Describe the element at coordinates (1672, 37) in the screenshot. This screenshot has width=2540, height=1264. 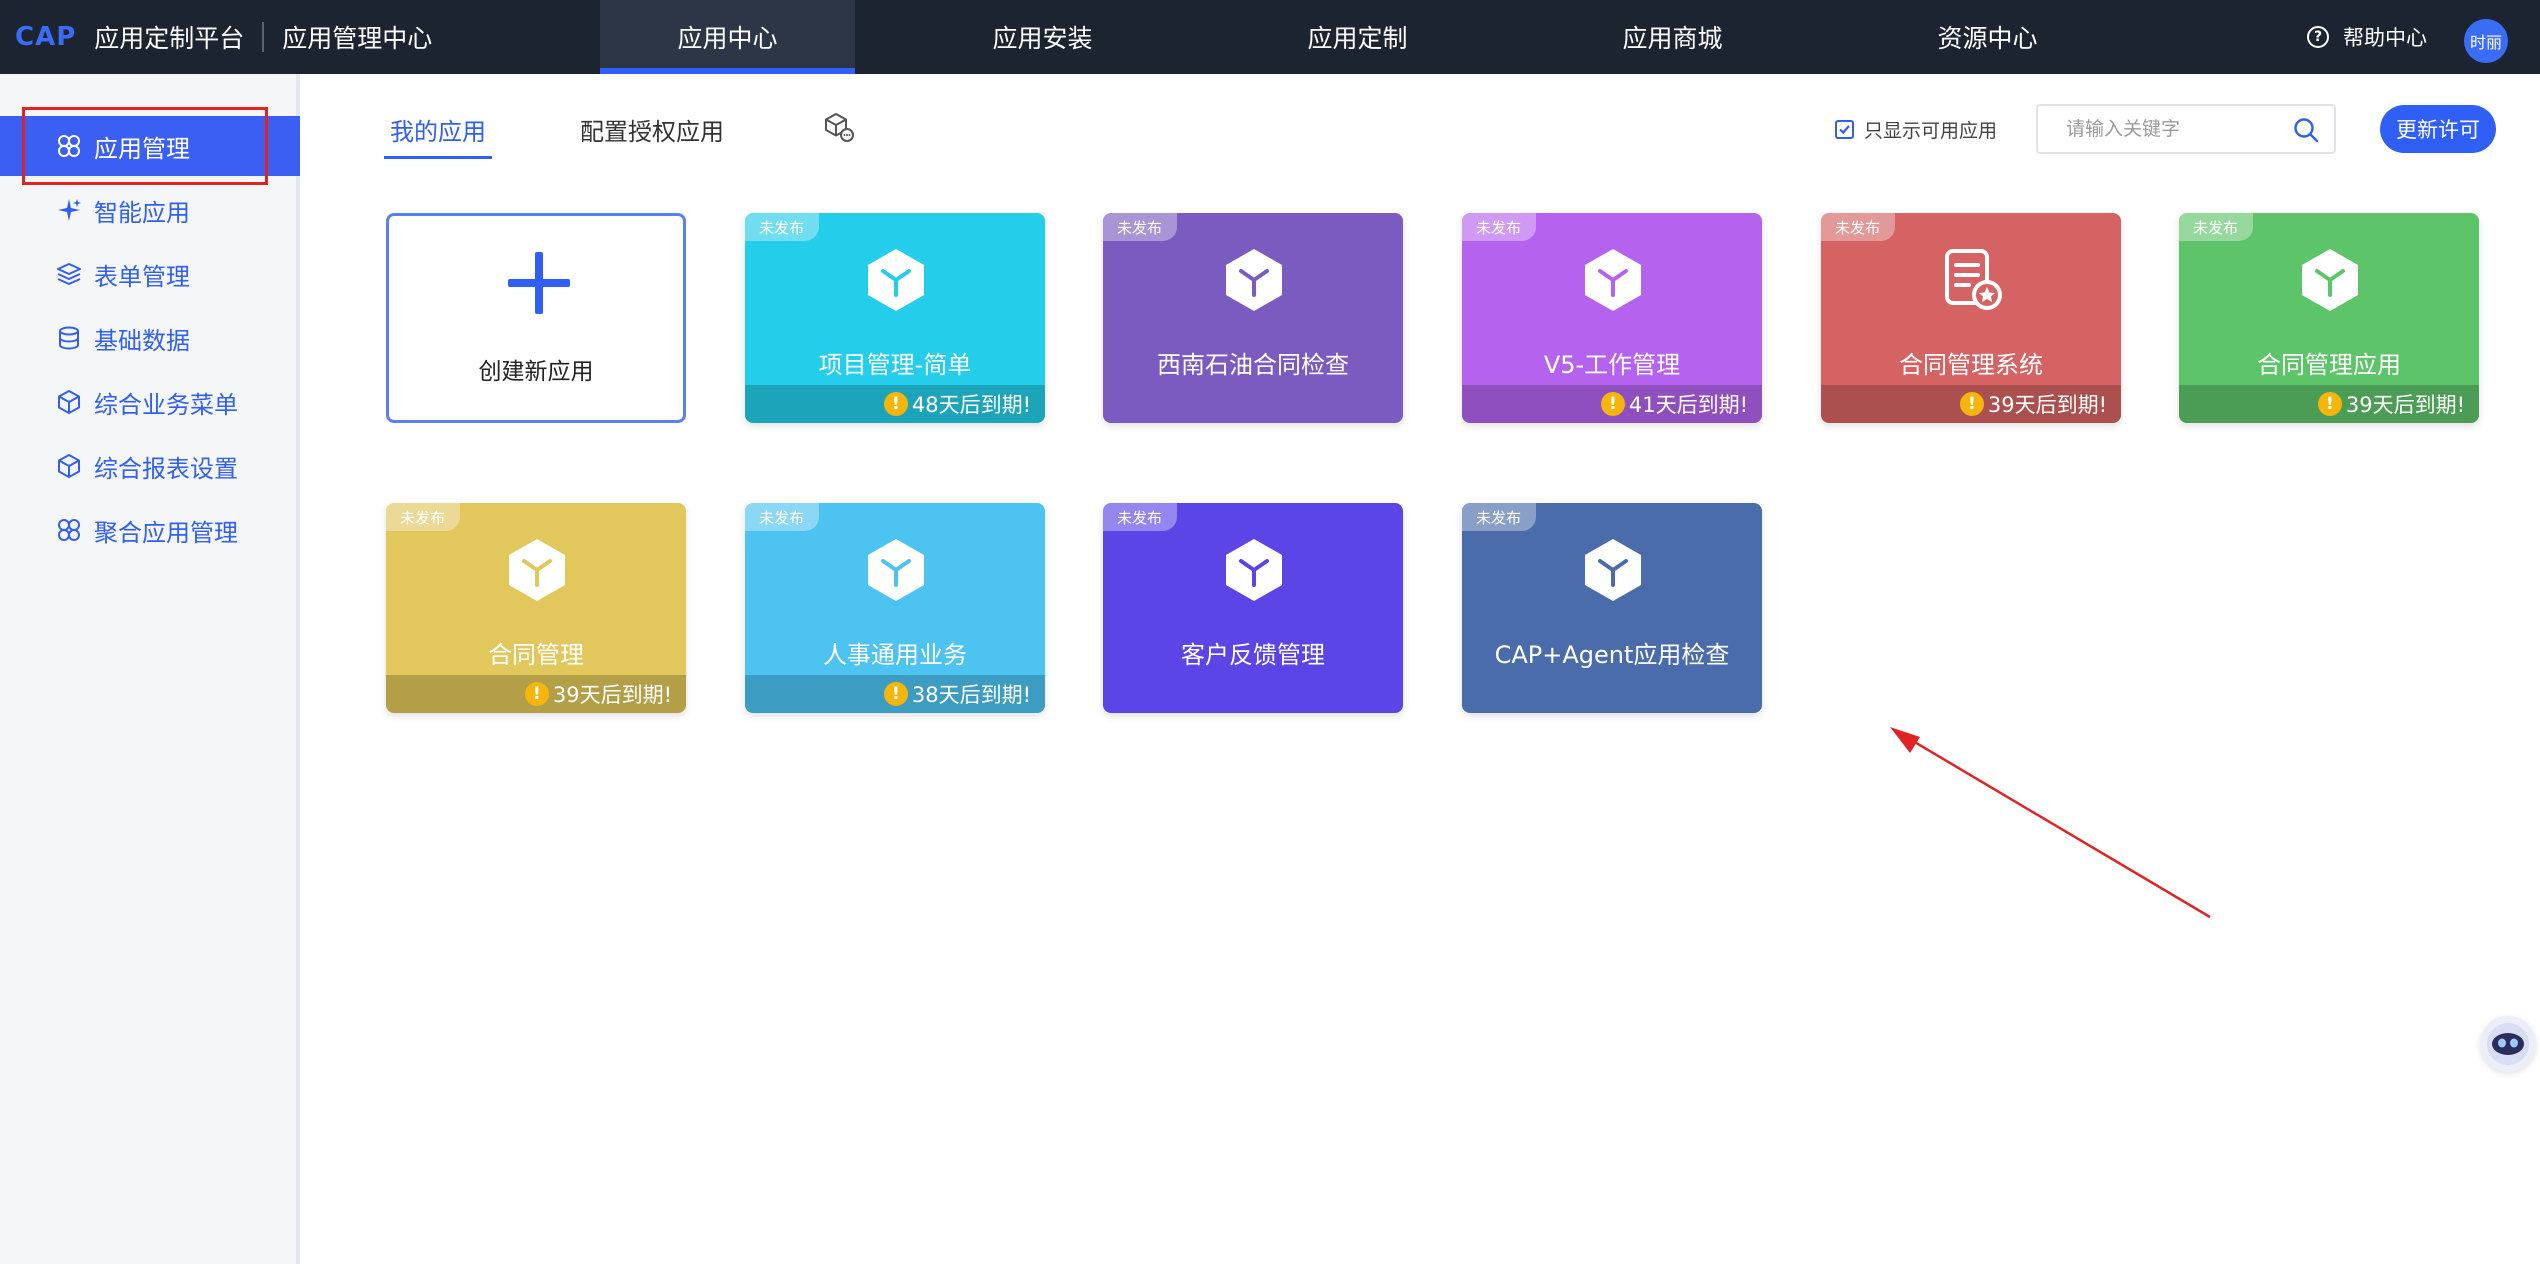
I see `nav-tab-app-store: 应用商城` at that location.